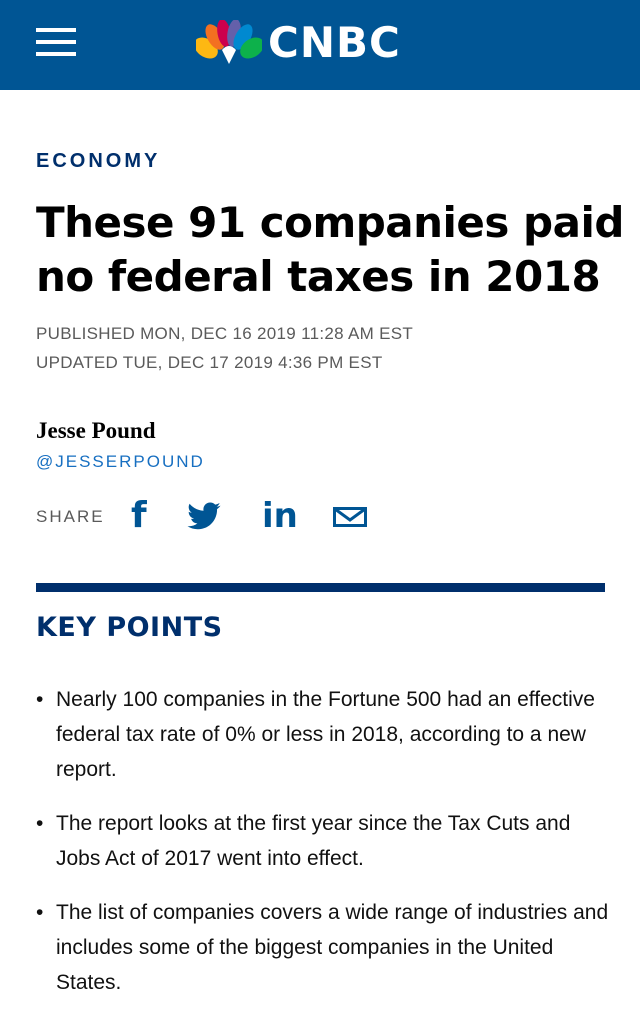 This screenshot has height=1026, width=640. Describe the element at coordinates (129, 627) in the screenshot. I see `key-points-title: KEY POINTS` at that location.